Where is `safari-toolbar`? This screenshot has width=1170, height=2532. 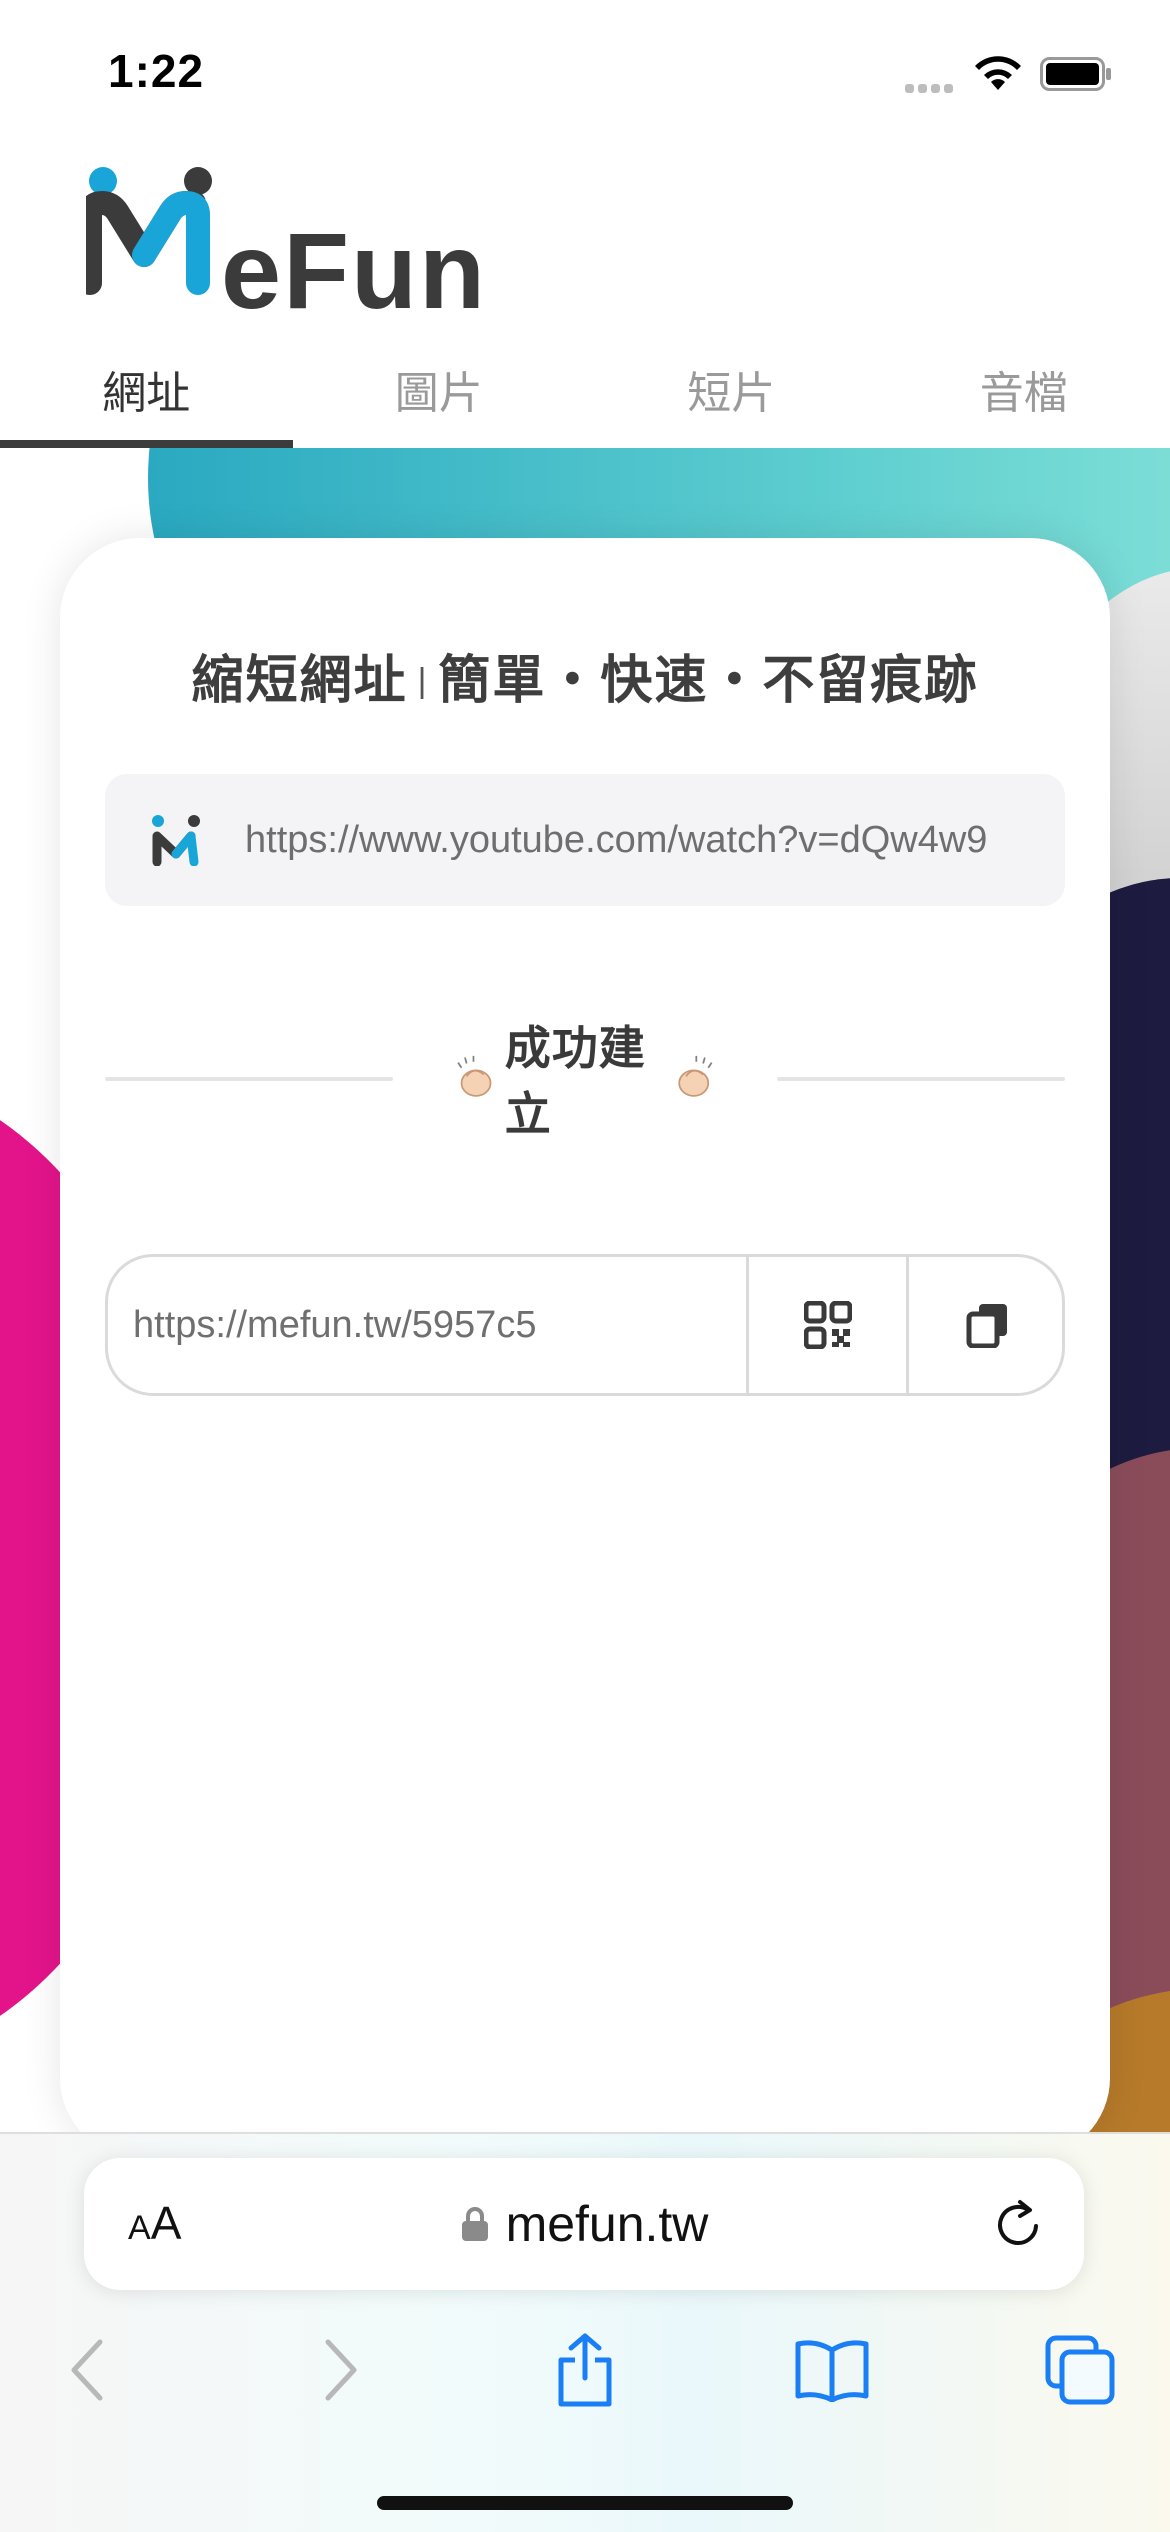 safari-toolbar is located at coordinates (585, 2370).